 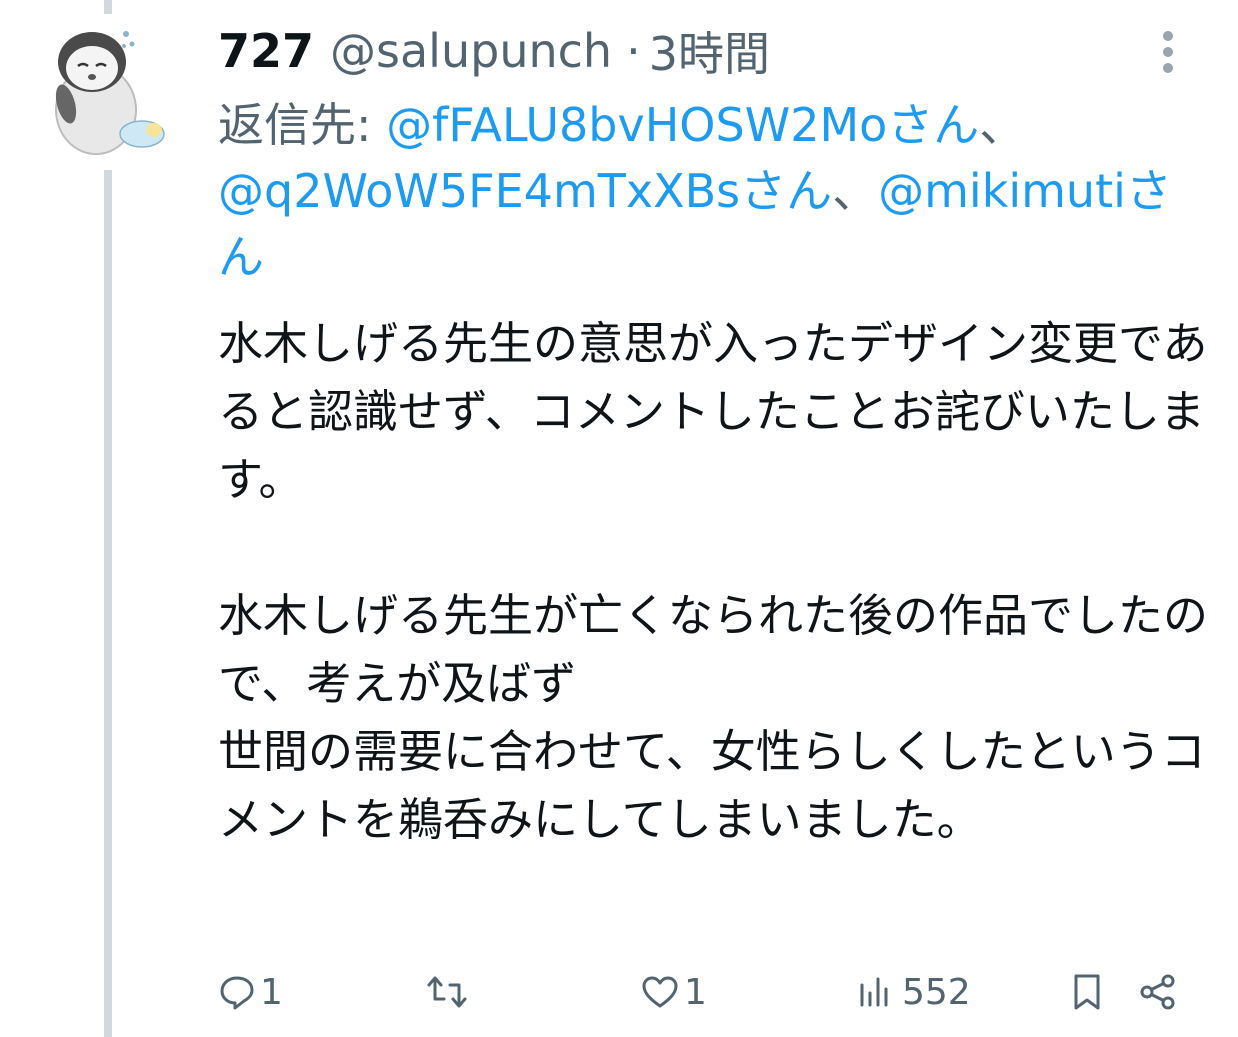 I want to click on views-count: 552, so click(x=936, y=992).